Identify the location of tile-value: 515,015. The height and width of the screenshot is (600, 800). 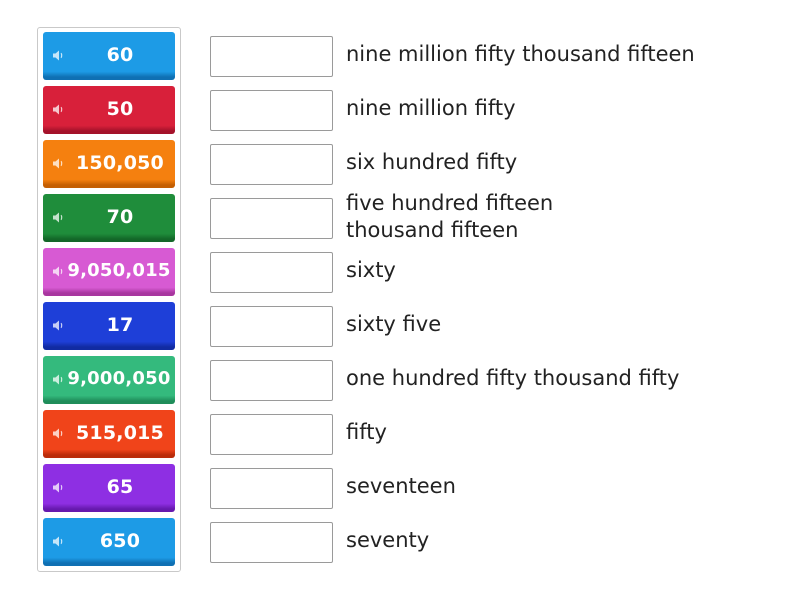
(120, 432).